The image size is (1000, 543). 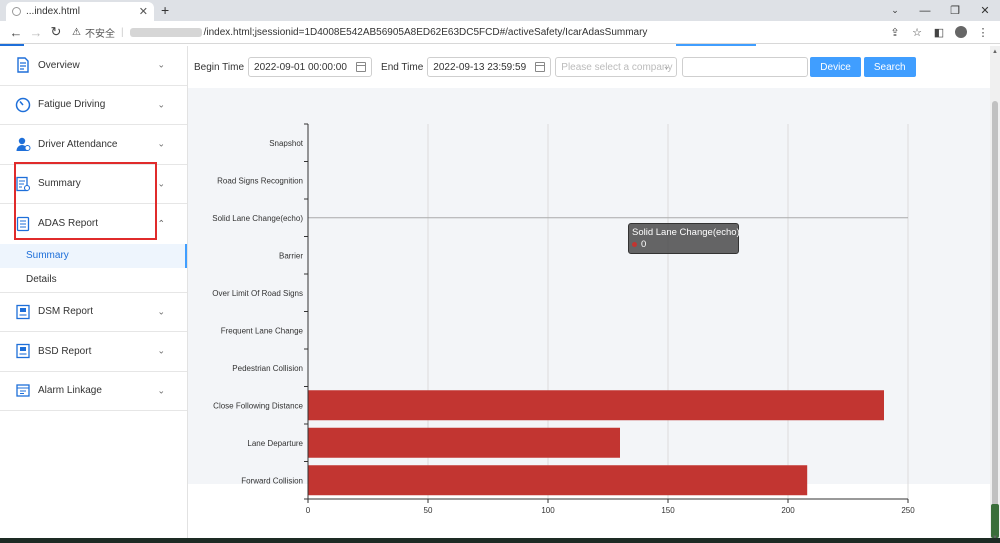 I want to click on x-tick-label: 250, so click(x=908, y=510).